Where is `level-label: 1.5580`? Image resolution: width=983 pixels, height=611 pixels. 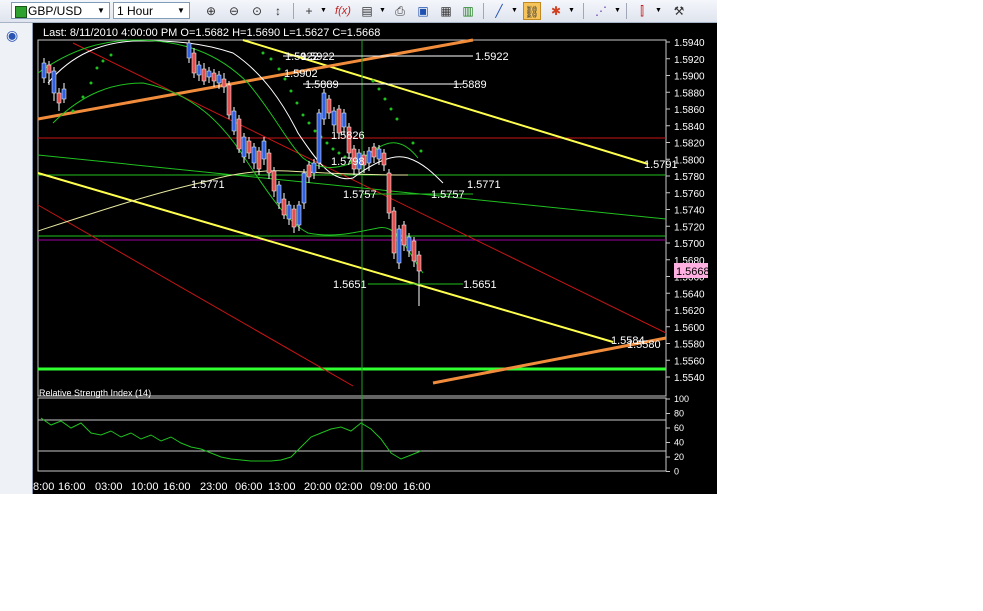 level-label: 1.5580 is located at coordinates (644, 345).